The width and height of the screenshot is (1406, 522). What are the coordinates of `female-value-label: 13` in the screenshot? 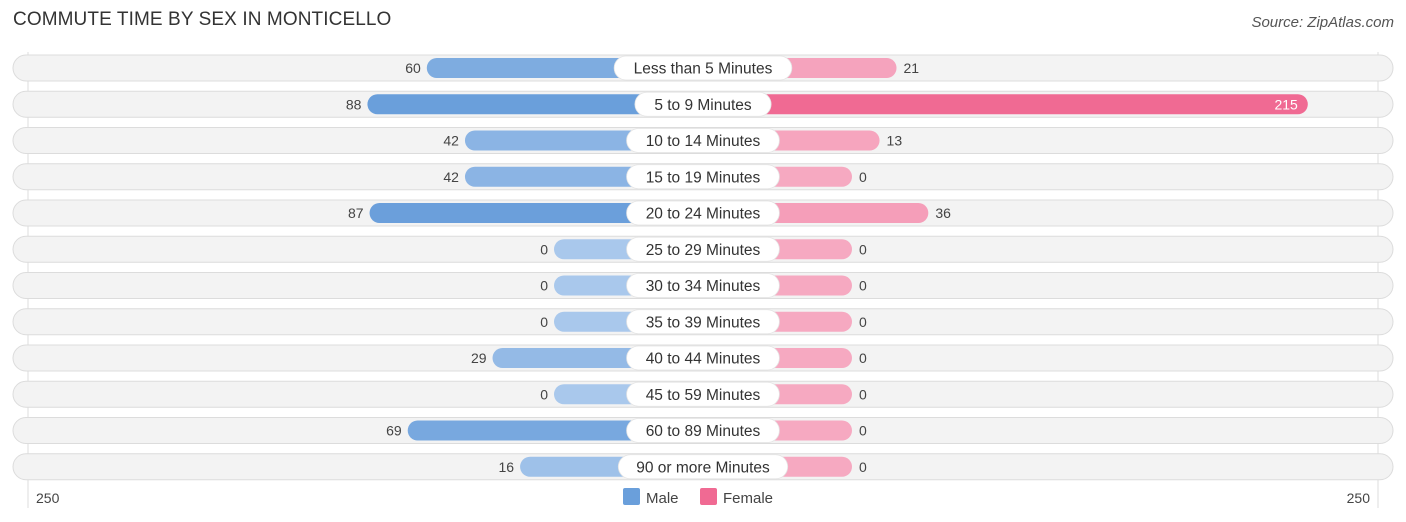 It's located at (895, 141).